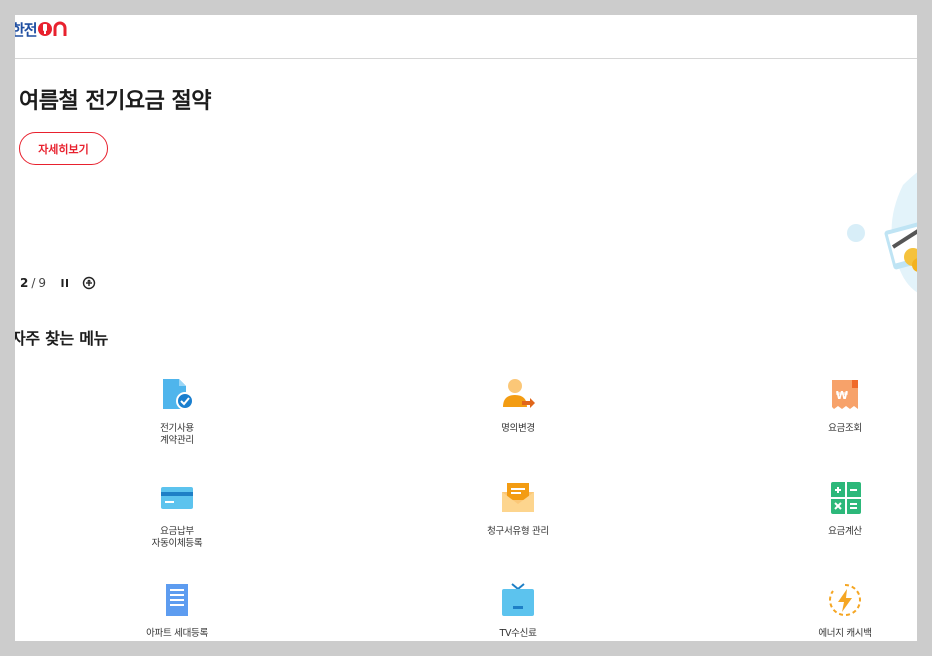 This screenshot has width=932, height=656. What do you see at coordinates (52, 28) in the screenshot?
I see `logo-on-icon` at bounding box center [52, 28].